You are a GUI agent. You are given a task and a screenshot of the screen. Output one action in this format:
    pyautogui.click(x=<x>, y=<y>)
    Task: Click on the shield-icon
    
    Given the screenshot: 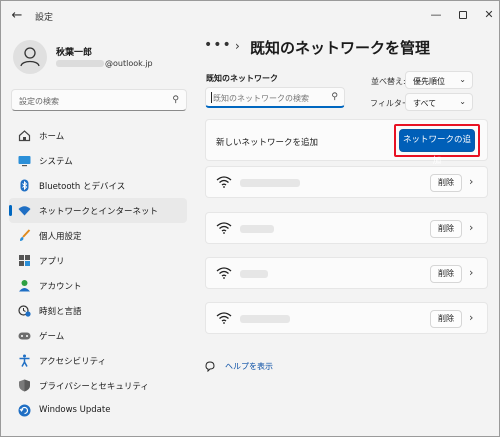 What is the action you would take?
    pyautogui.click(x=24, y=385)
    